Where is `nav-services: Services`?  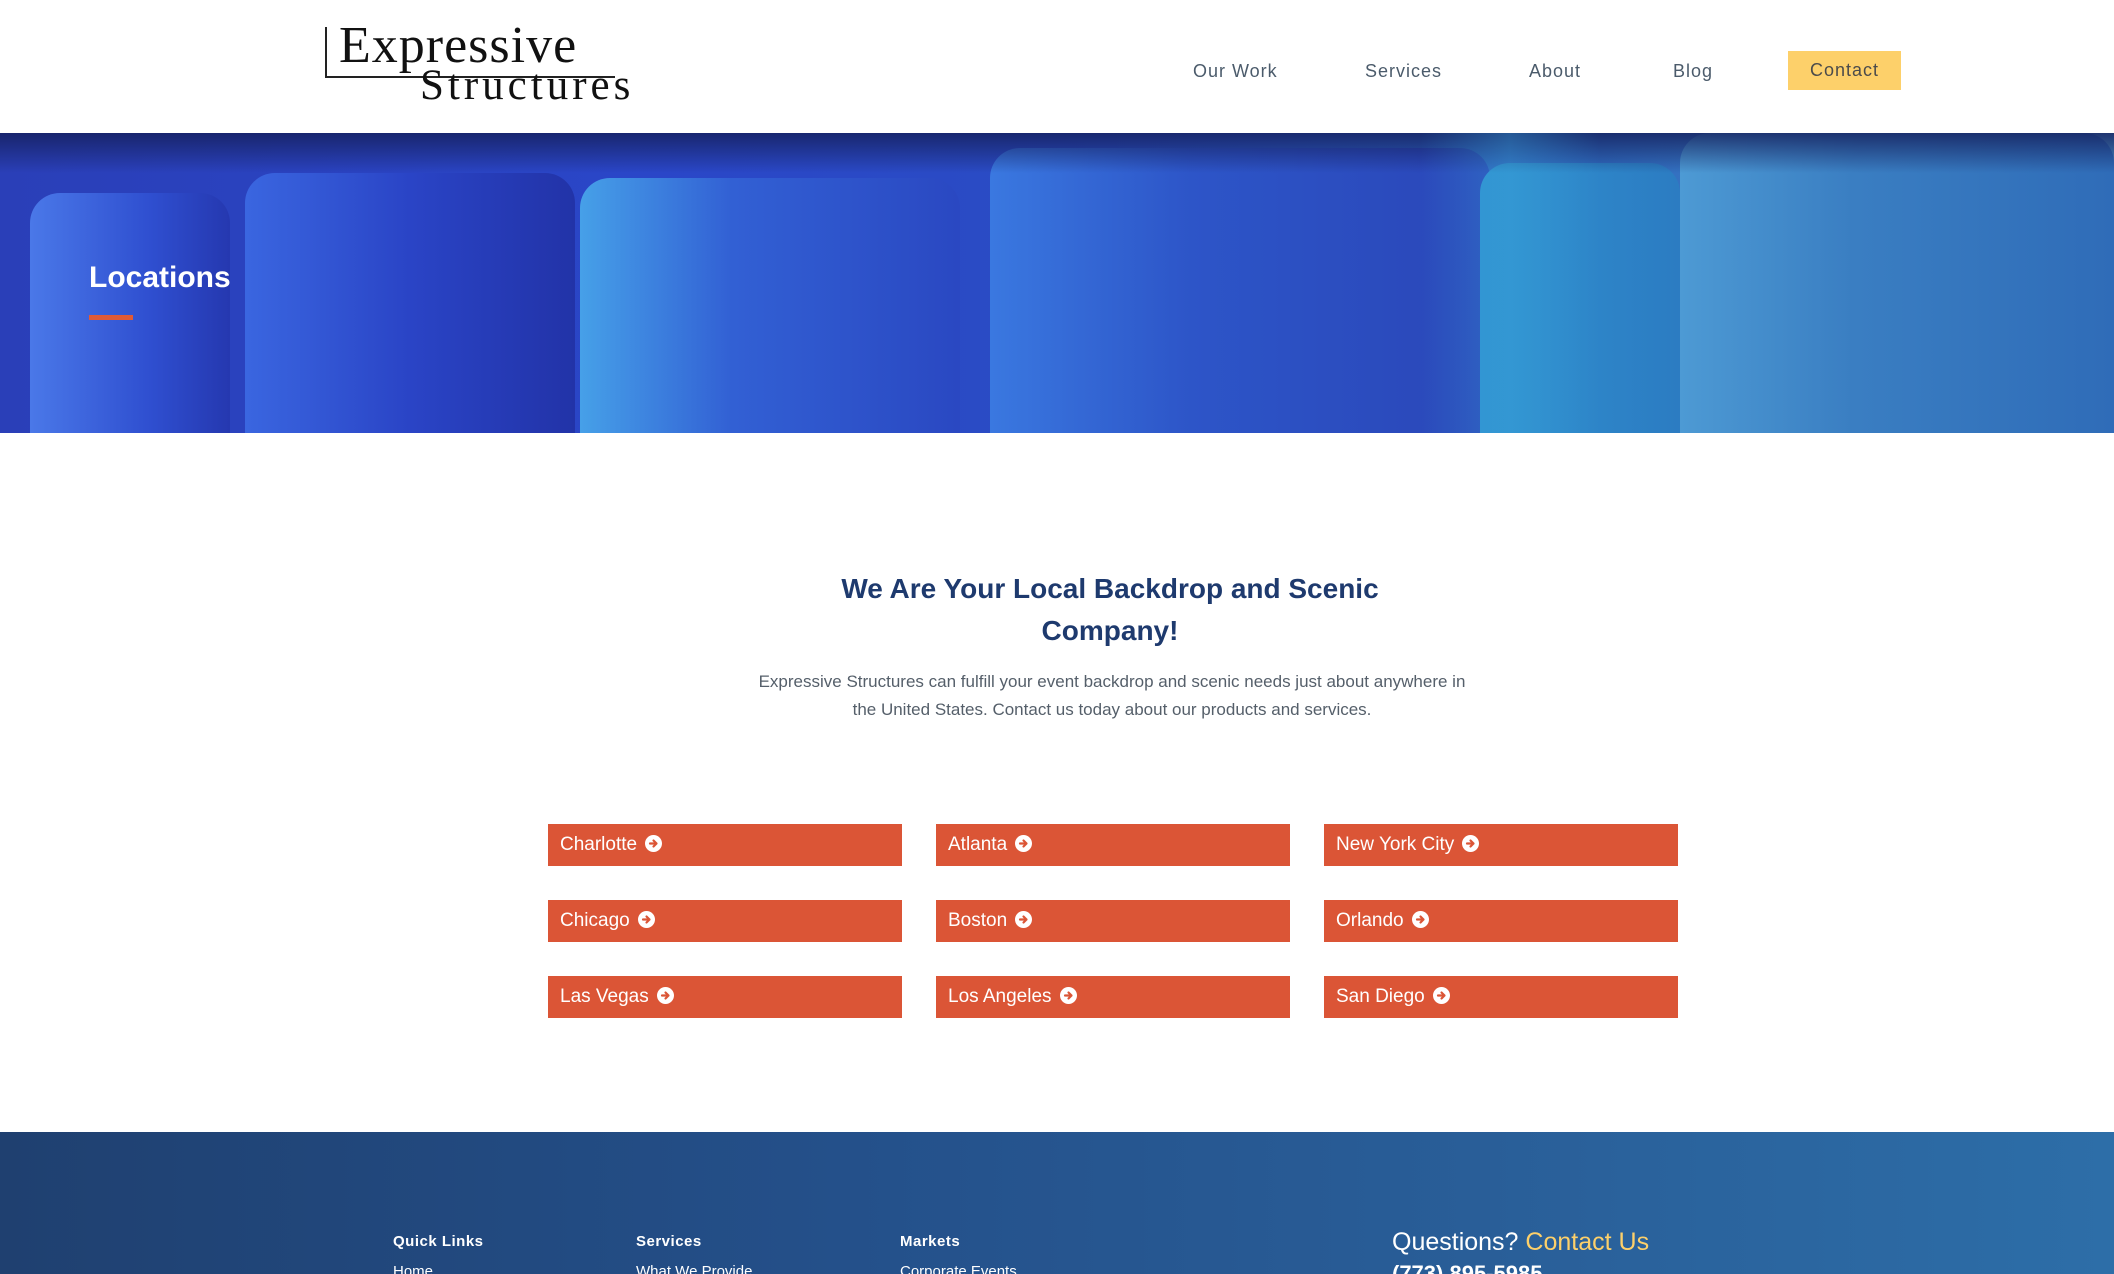 nav-services: Services is located at coordinates (1403, 71).